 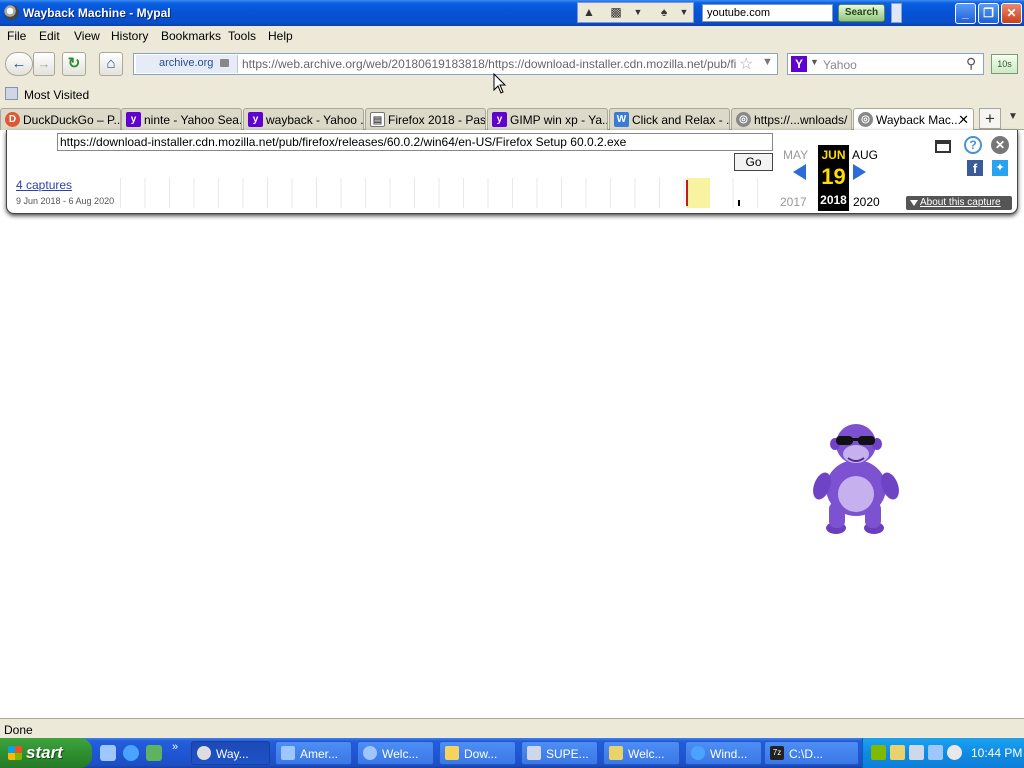 I want to click on bookmark-most-visited: Most Visited, so click(x=56, y=95).